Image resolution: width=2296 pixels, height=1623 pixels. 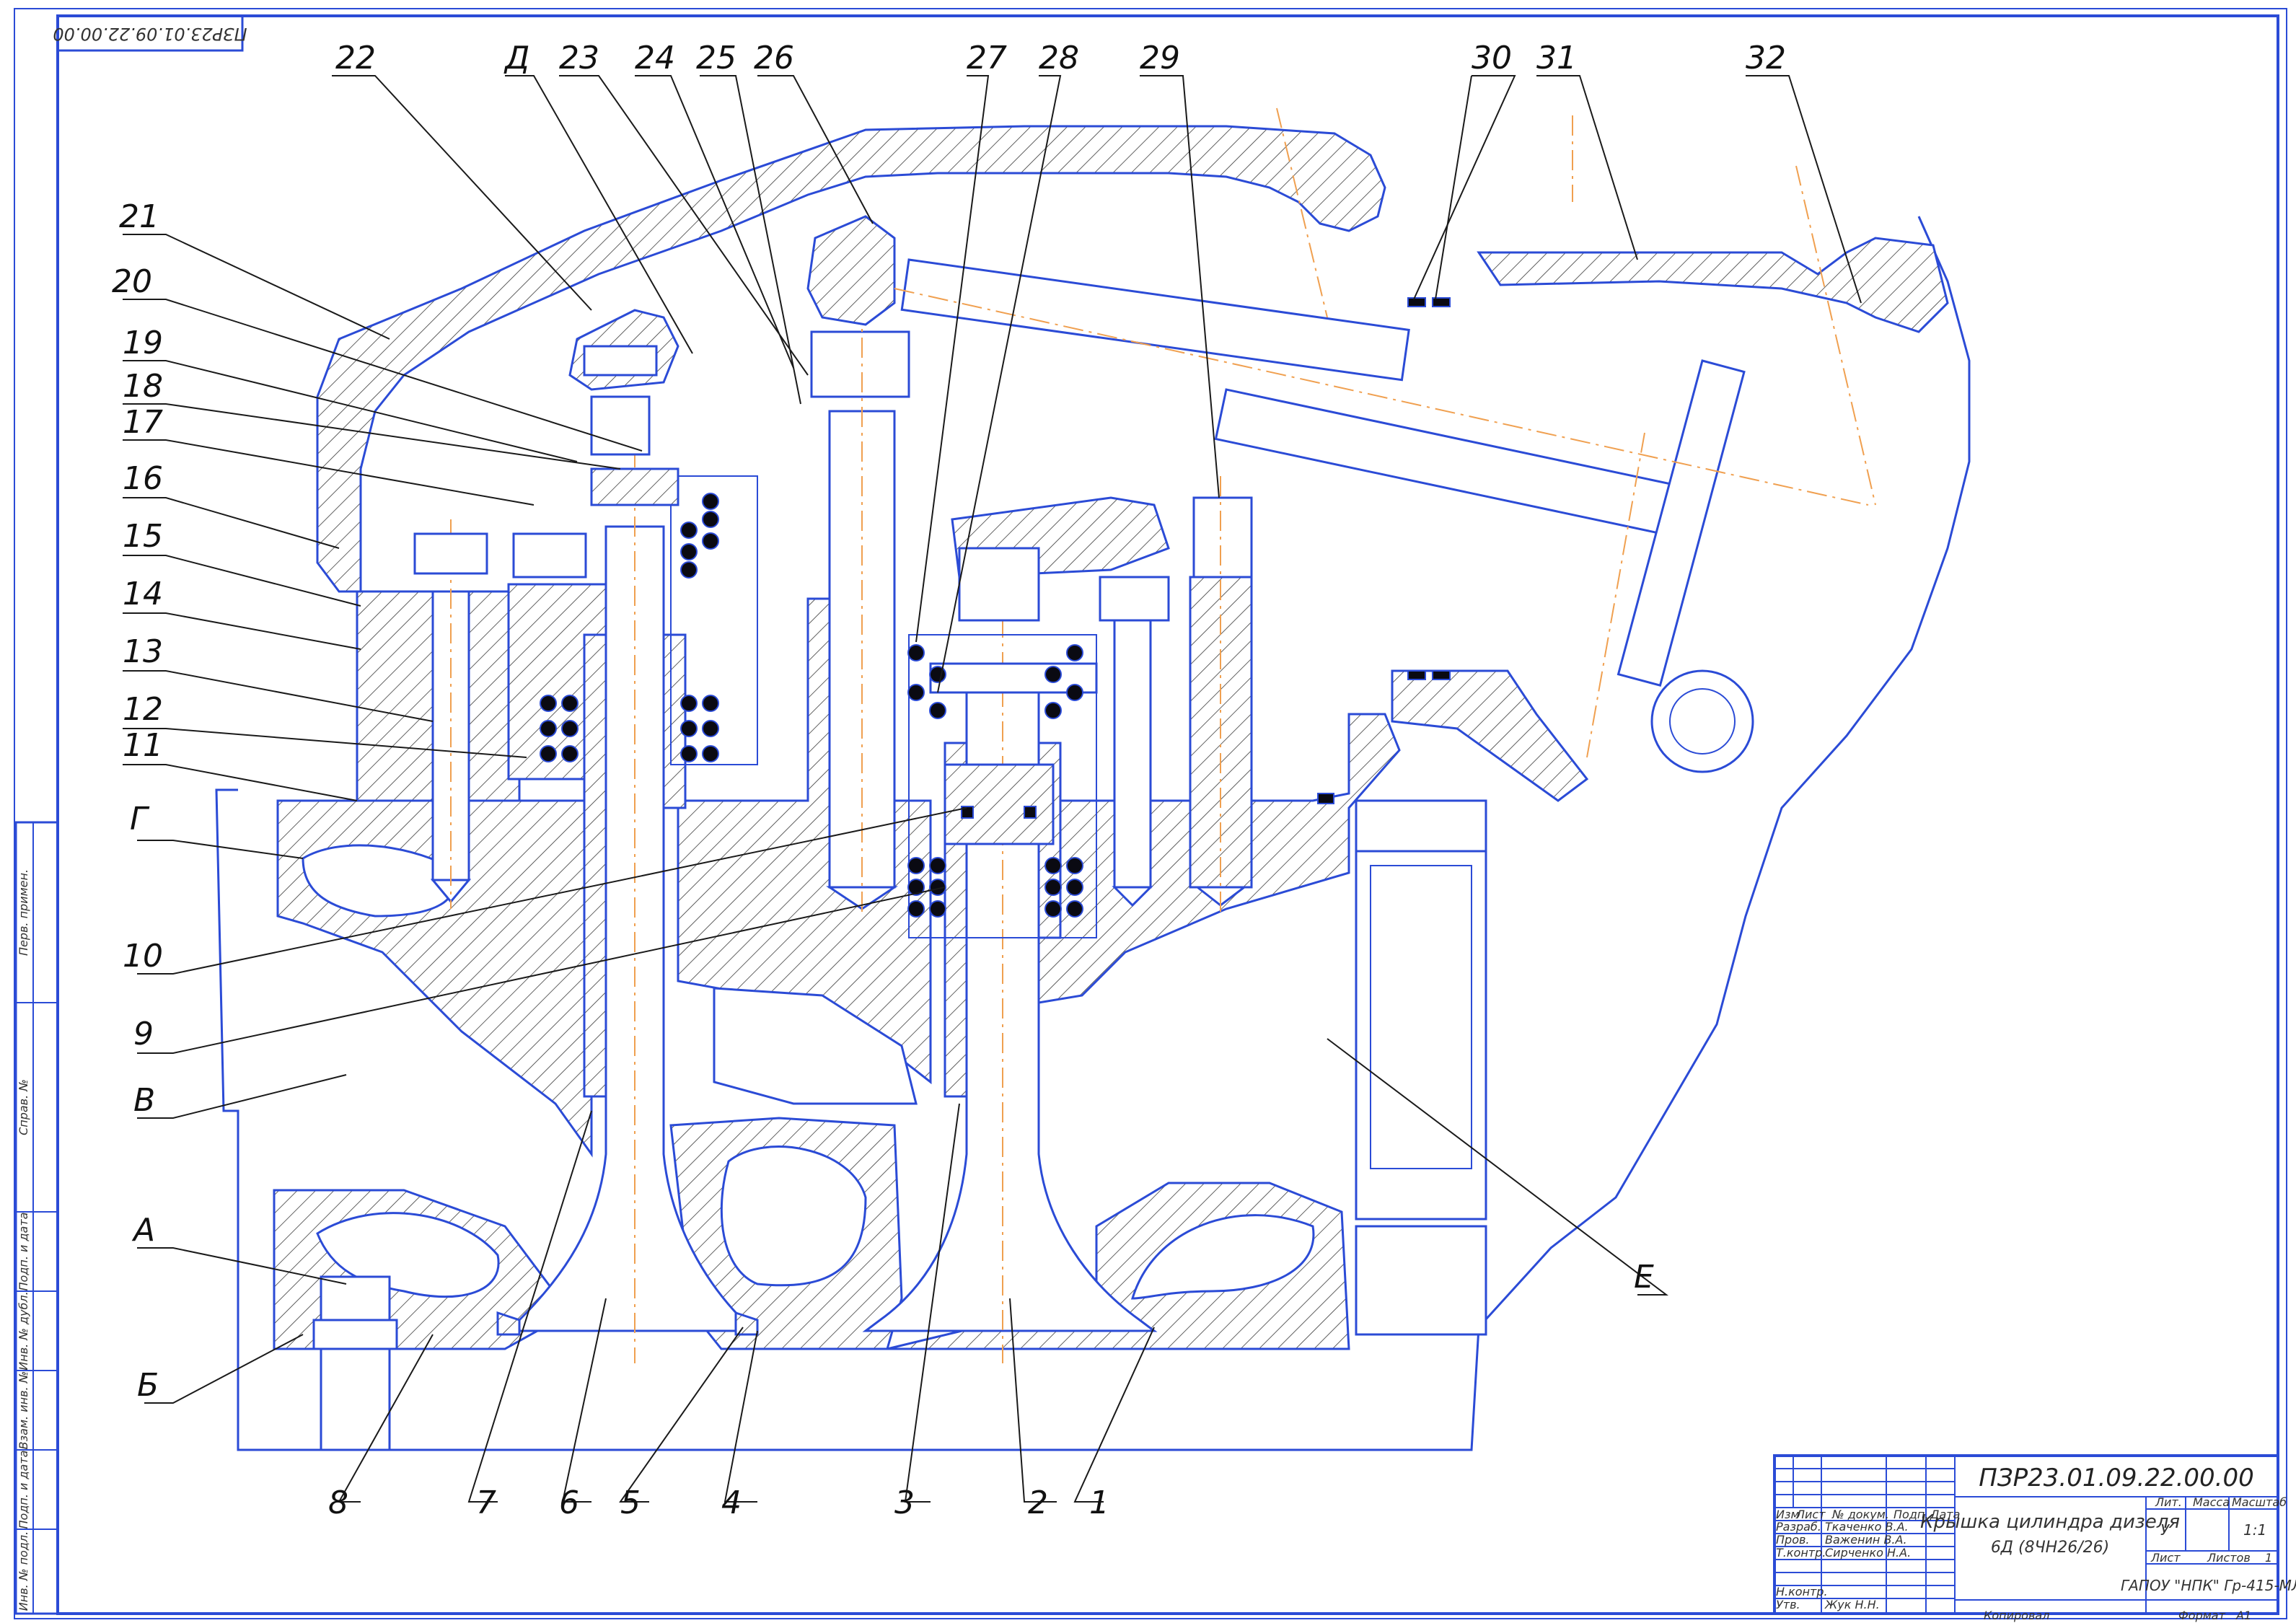 What do you see at coordinates (24, 1107) in the screenshot?
I see `side-strip-1: Справ. №` at bounding box center [24, 1107].